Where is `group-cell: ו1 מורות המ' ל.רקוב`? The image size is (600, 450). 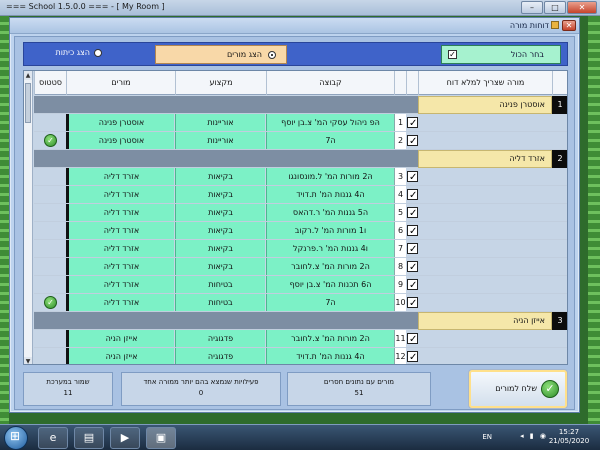
group-cell: ו1 מורות המ' ל.רקוב is located at coordinates (330, 230).